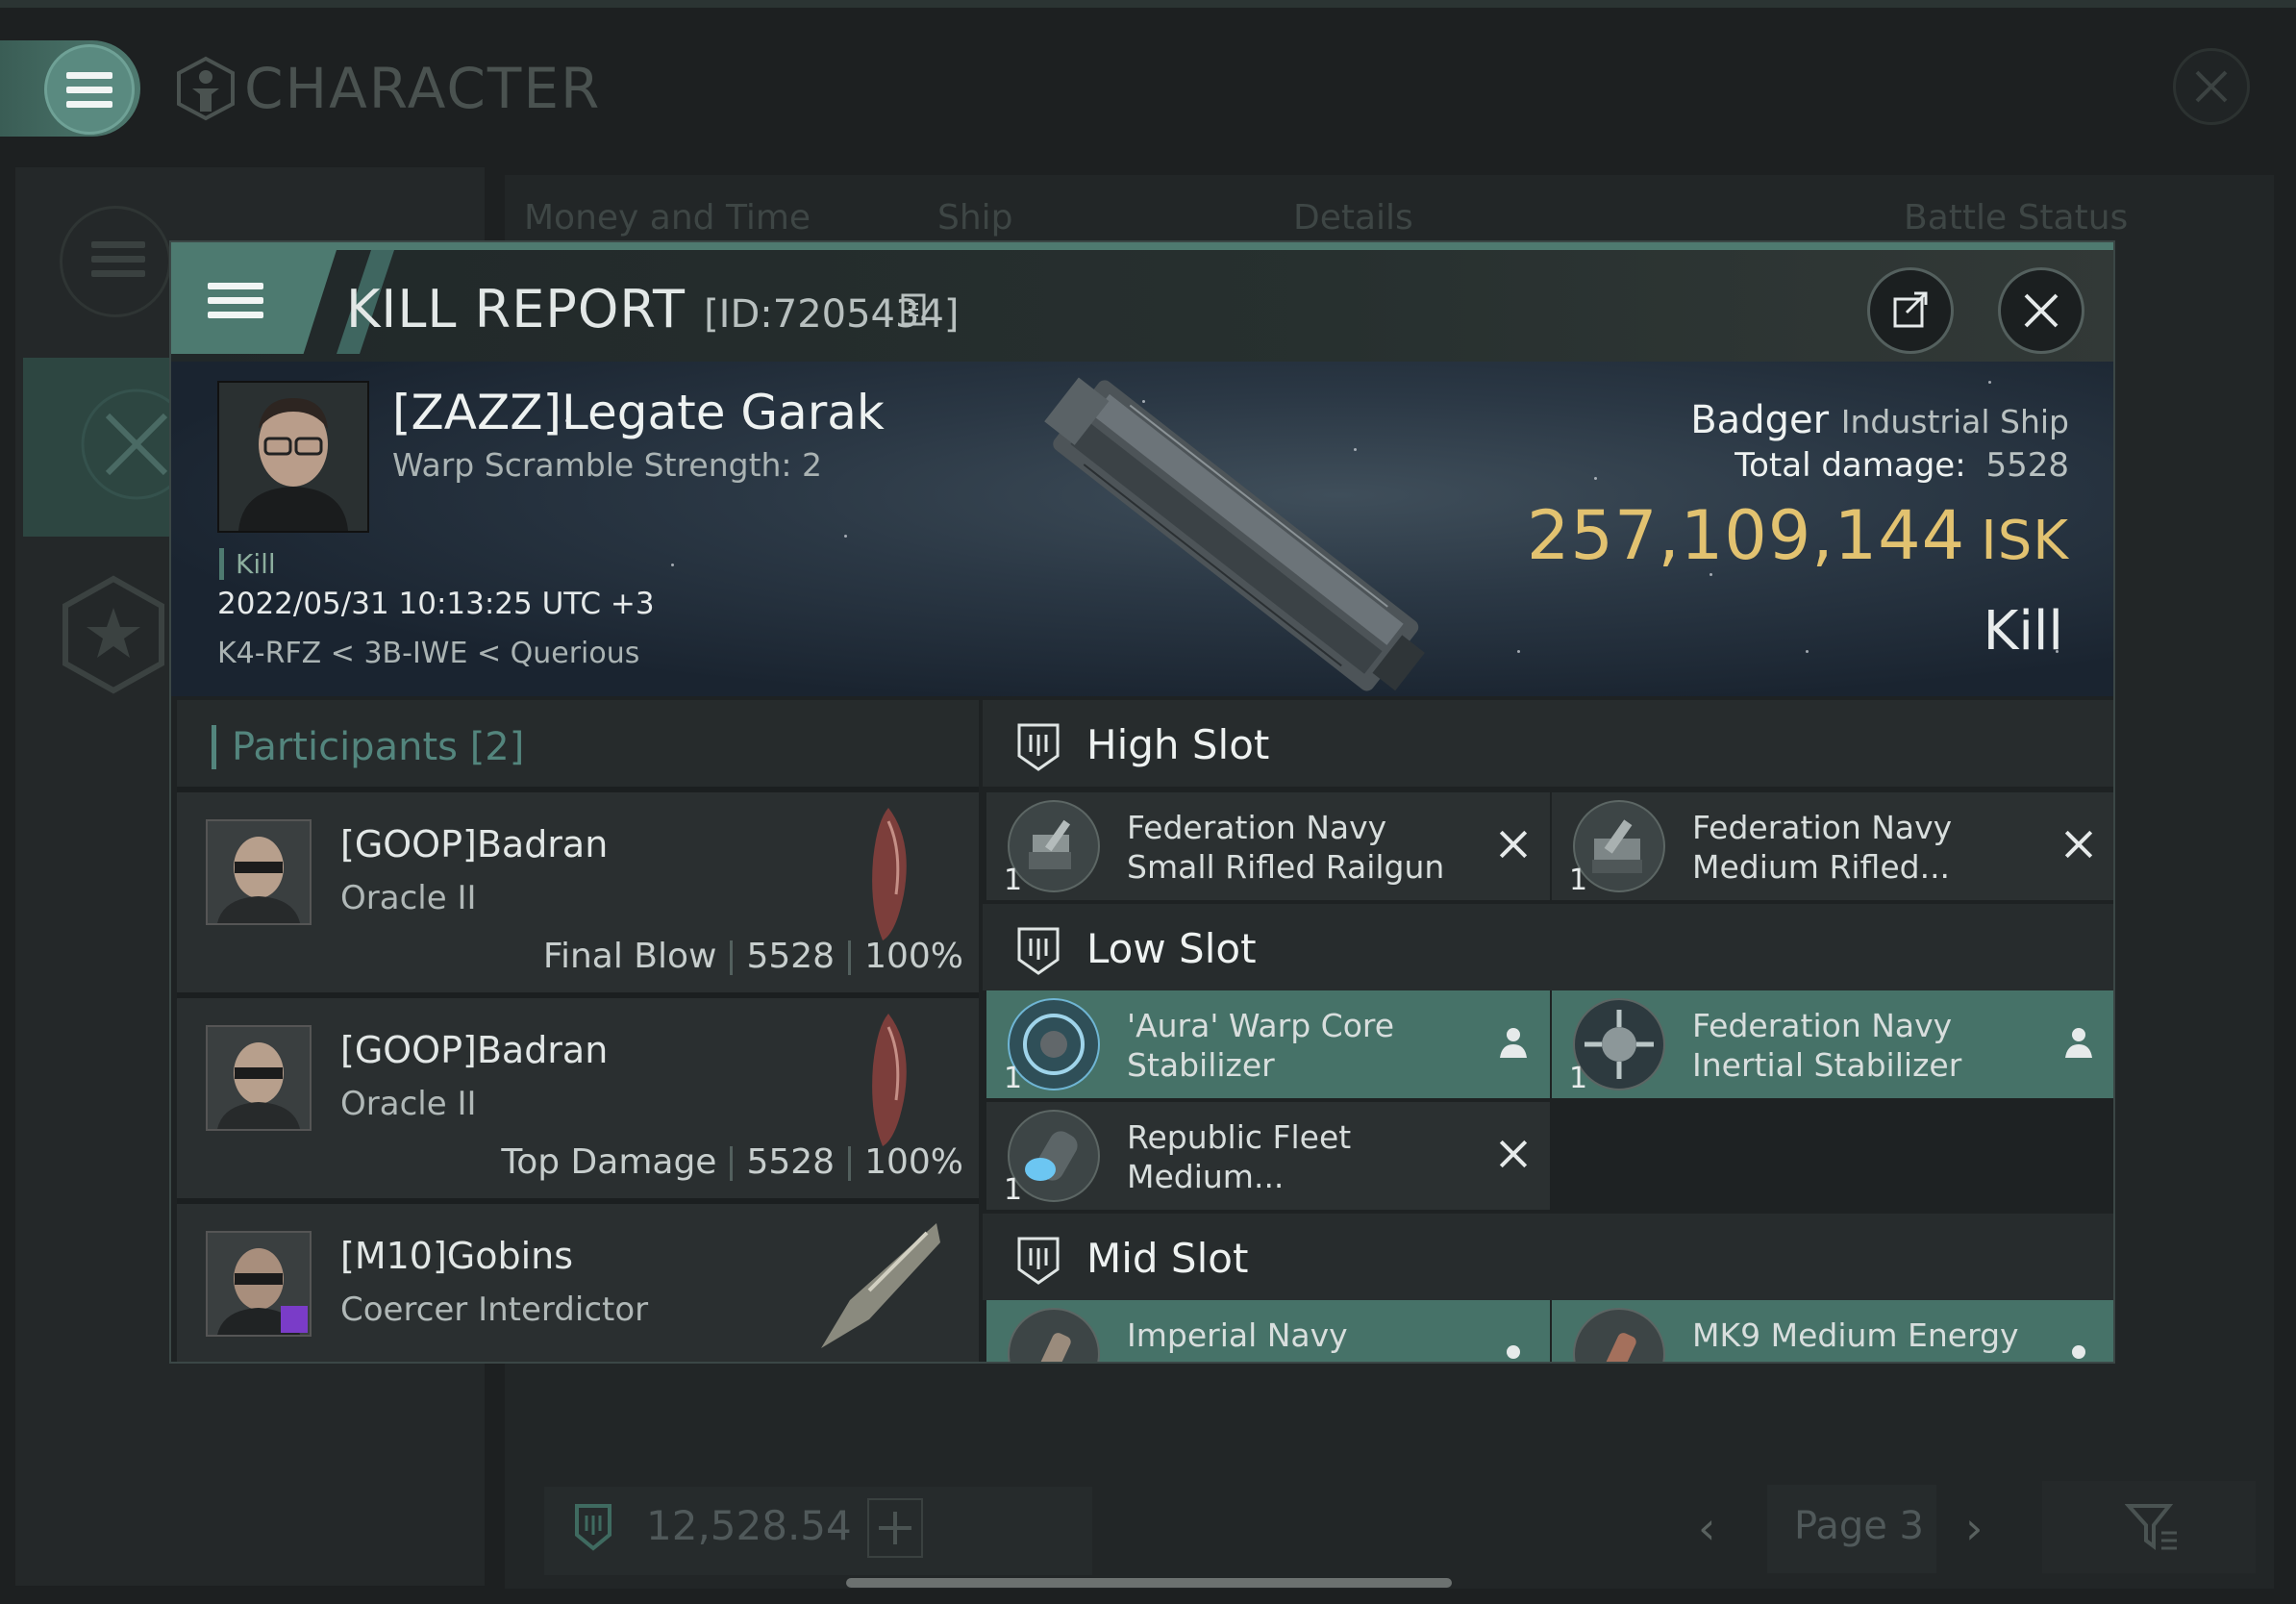  I want to click on participant-stats: Final Blow 5528 100%, so click(753, 956).